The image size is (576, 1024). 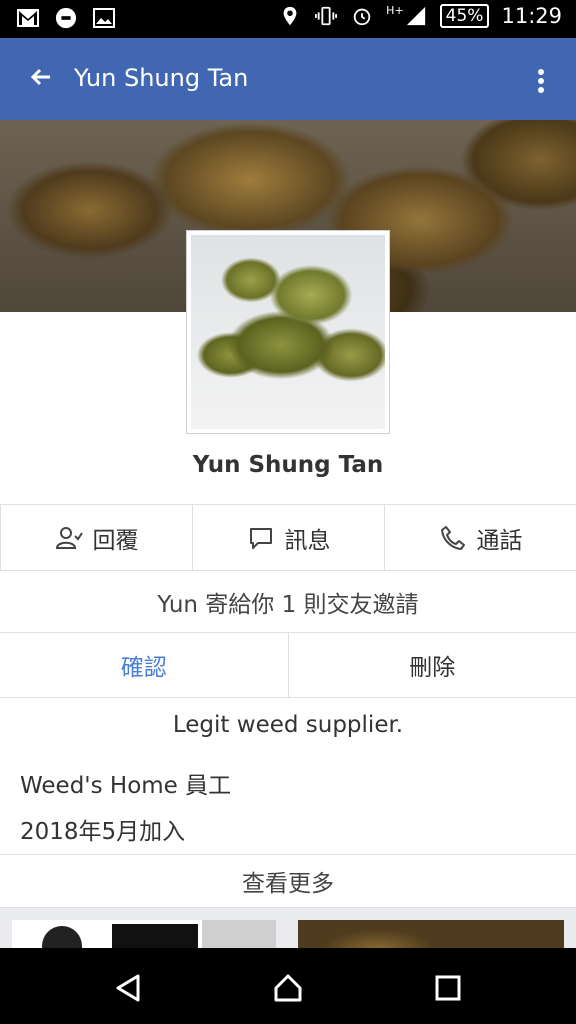 I want to click on chat-bubble-icon, so click(x=260, y=538).